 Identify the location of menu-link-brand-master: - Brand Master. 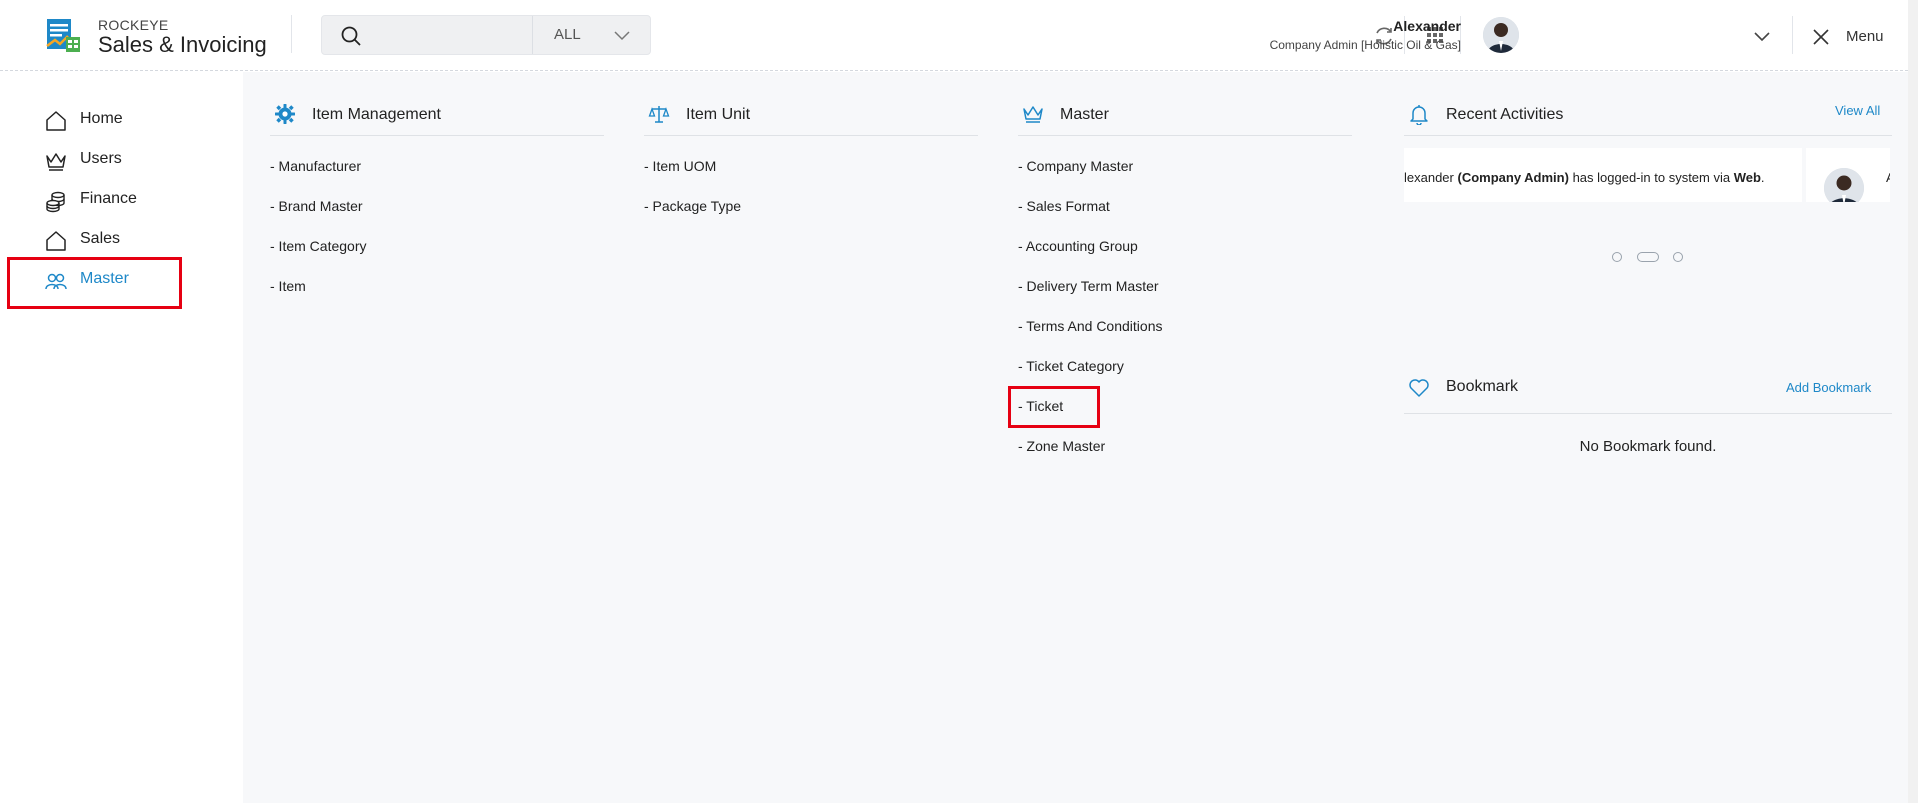
(316, 209).